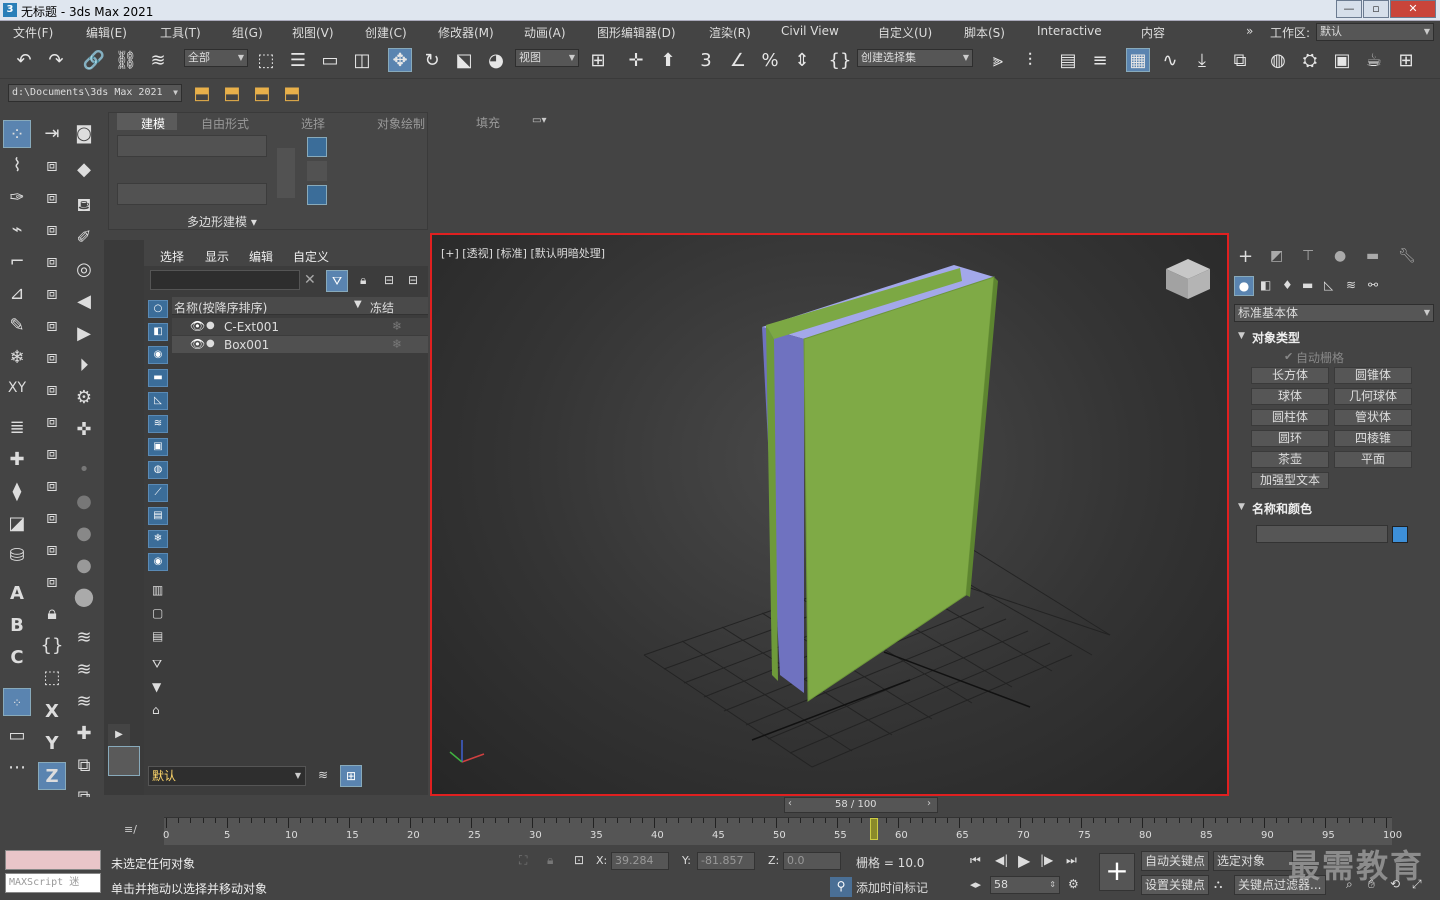  What do you see at coordinates (1069, 31) in the screenshot?
I see `menu-interactive: Interactive` at bounding box center [1069, 31].